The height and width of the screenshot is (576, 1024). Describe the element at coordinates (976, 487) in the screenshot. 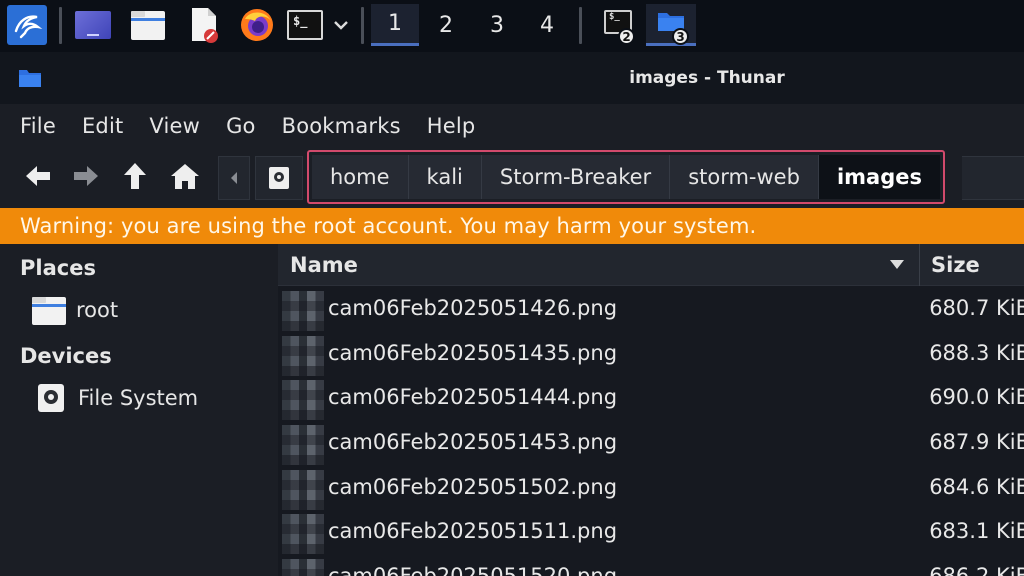

I see `file-size: 684.6 KiB` at that location.